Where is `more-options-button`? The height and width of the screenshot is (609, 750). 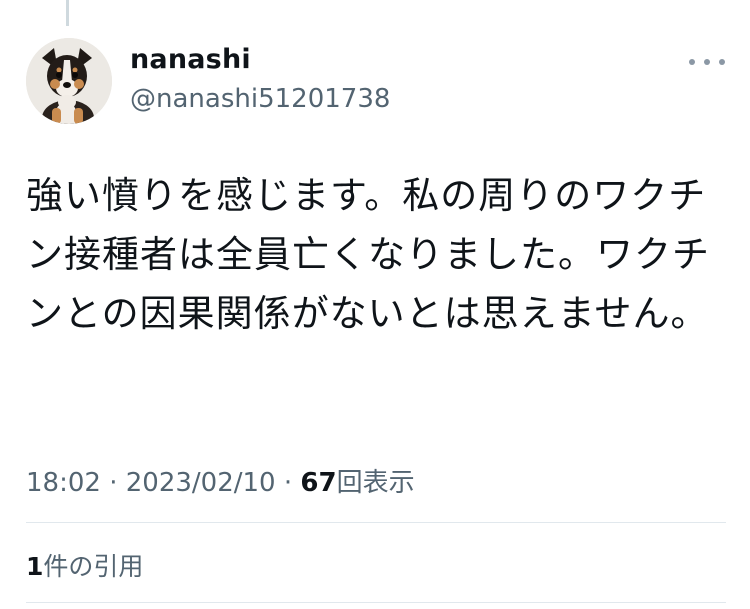 more-options-button is located at coordinates (707, 62).